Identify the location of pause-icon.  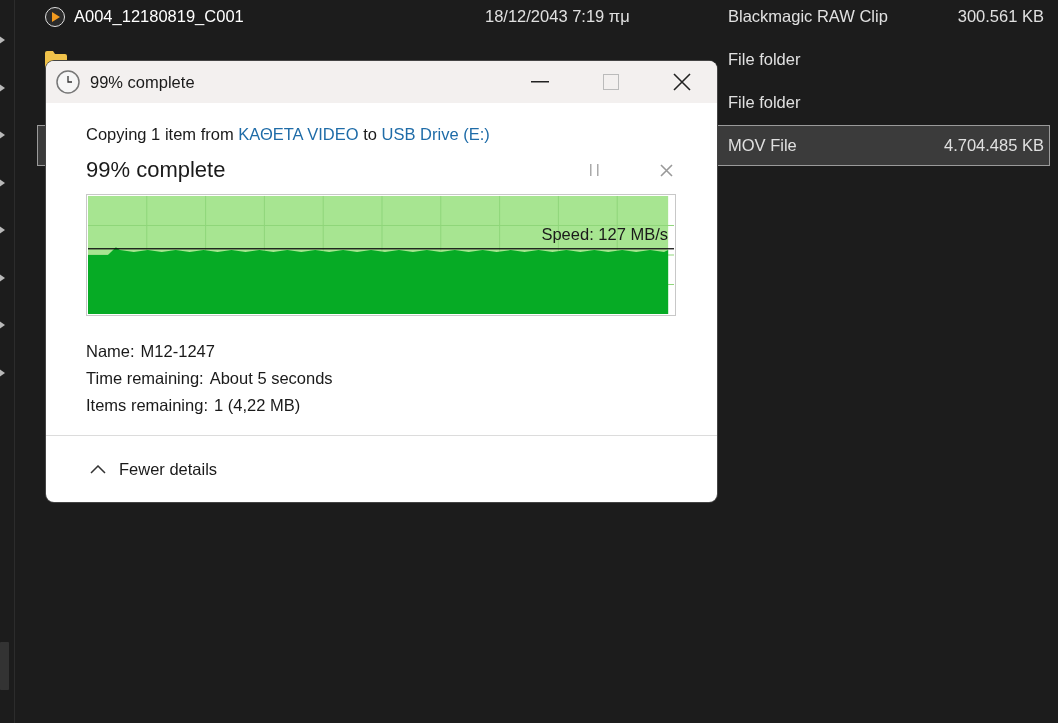
(595, 170).